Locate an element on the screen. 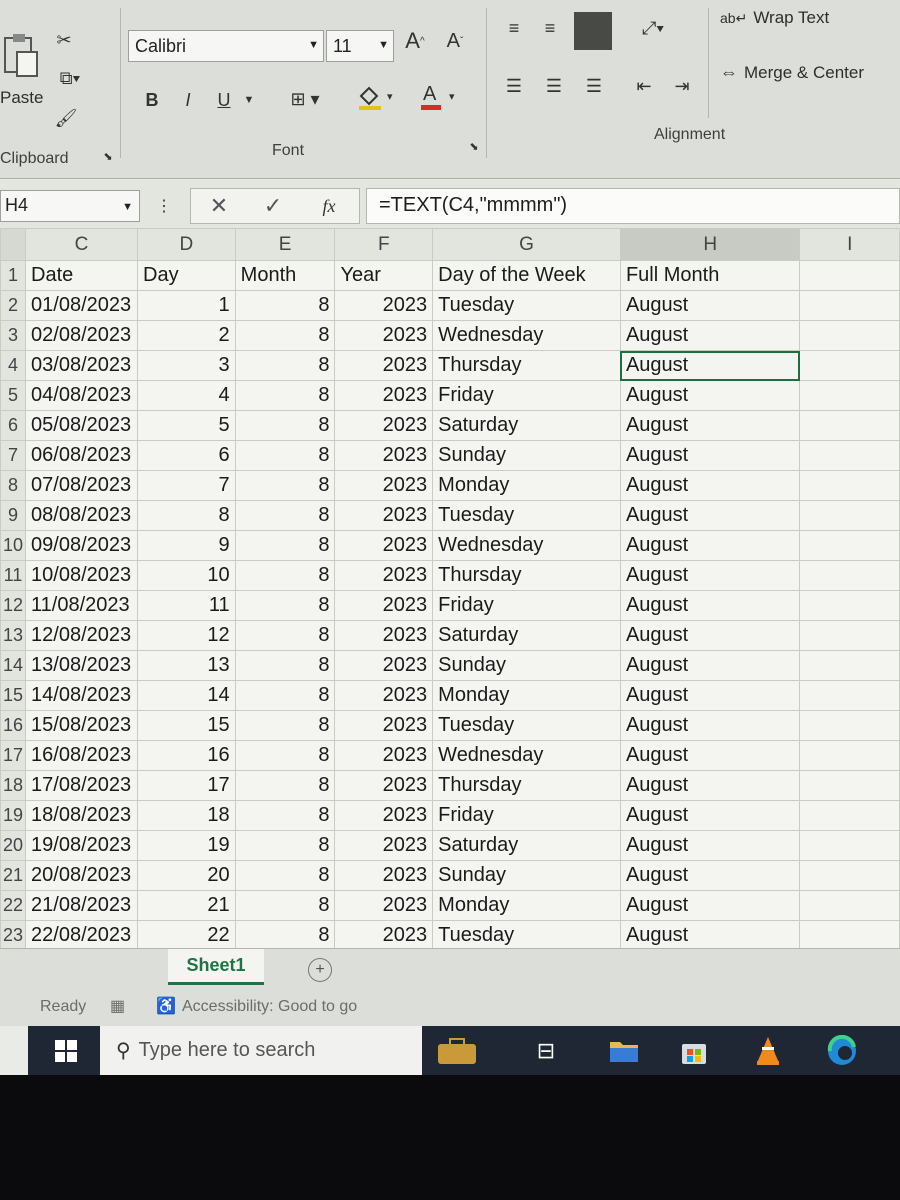  cell: Friday is located at coordinates (526, 605).